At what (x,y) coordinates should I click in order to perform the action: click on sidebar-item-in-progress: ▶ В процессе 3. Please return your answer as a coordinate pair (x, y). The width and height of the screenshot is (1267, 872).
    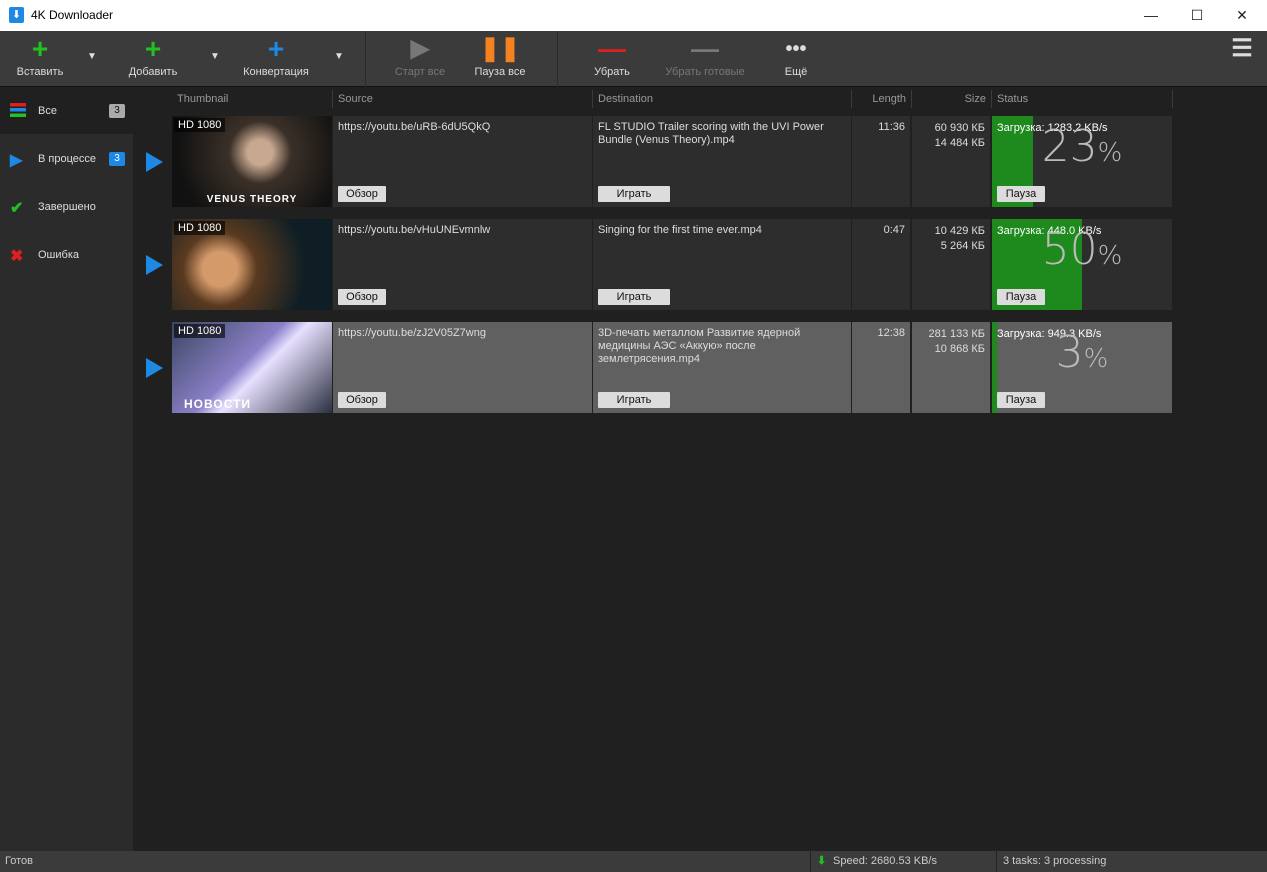
    Looking at the image, I should click on (66, 159).